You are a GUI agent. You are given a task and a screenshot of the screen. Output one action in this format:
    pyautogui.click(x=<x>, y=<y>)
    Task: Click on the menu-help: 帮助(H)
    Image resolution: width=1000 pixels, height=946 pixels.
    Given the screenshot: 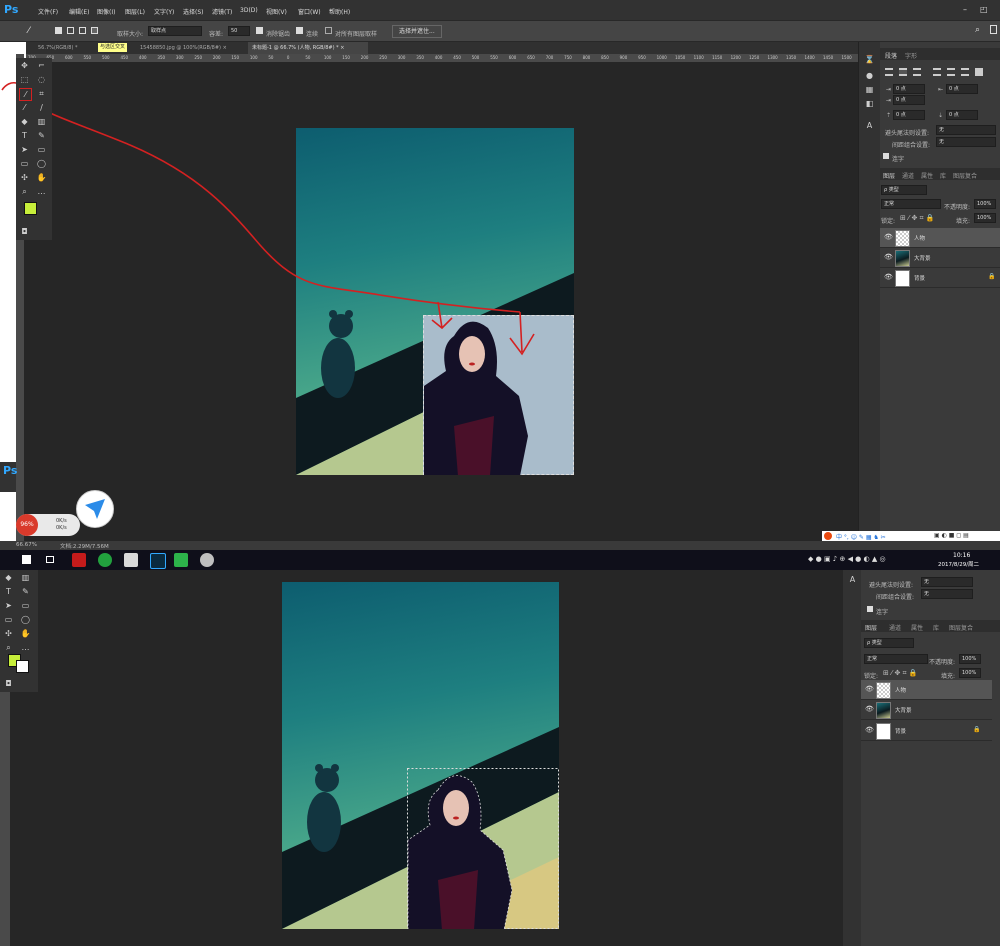 What is the action you would take?
    pyautogui.click(x=339, y=11)
    